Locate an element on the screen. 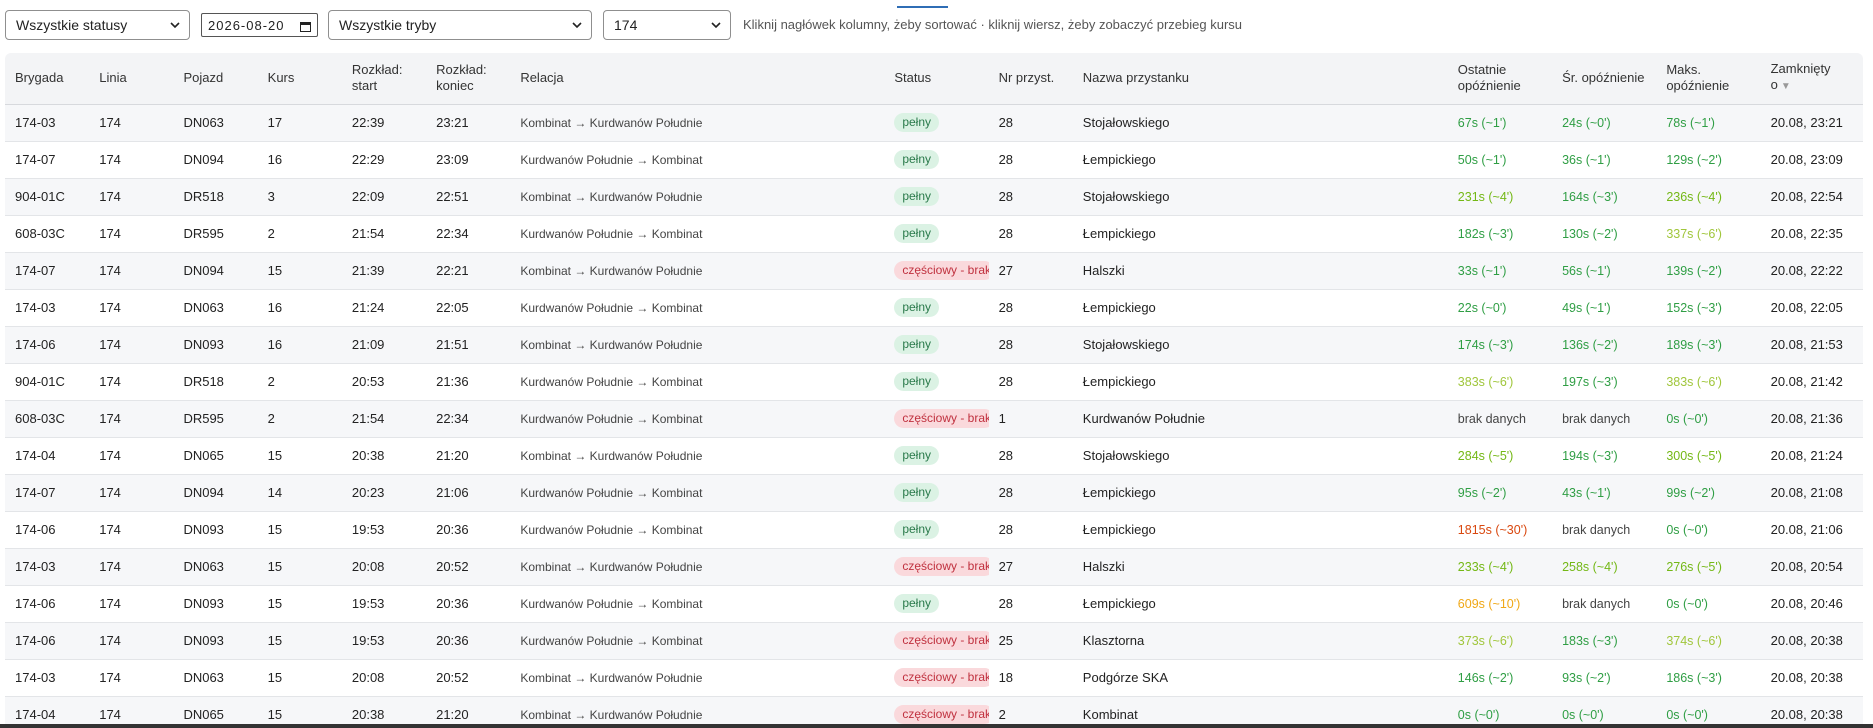 This screenshot has width=1873, height=728. header-sr-opoznienie: Śr. opóźnienie is located at coordinates (1604, 79).